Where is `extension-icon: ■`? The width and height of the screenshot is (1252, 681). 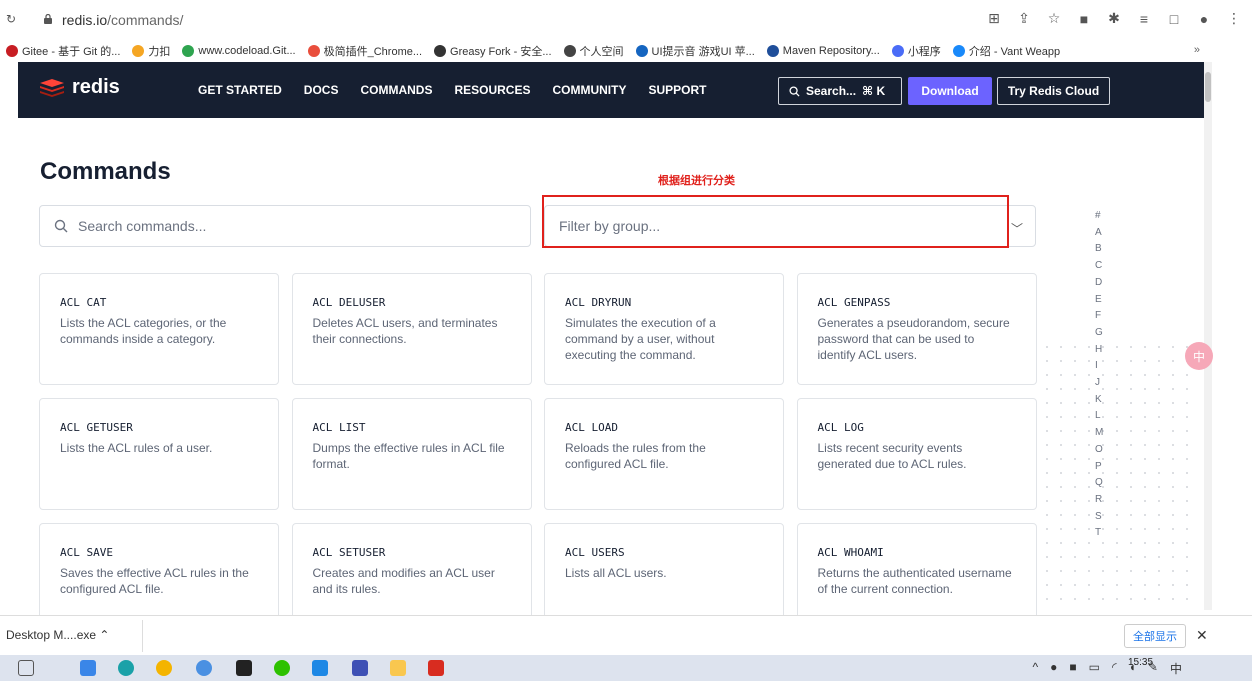 extension-icon: ■ is located at coordinates (1084, 19).